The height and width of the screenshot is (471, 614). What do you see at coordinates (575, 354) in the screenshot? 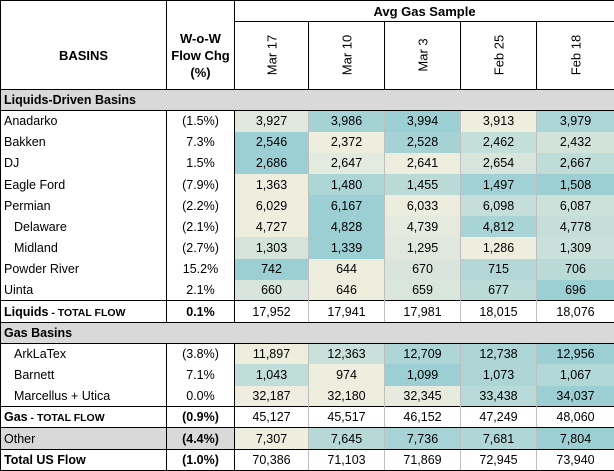
I see `value-cell: 12,956` at bounding box center [575, 354].